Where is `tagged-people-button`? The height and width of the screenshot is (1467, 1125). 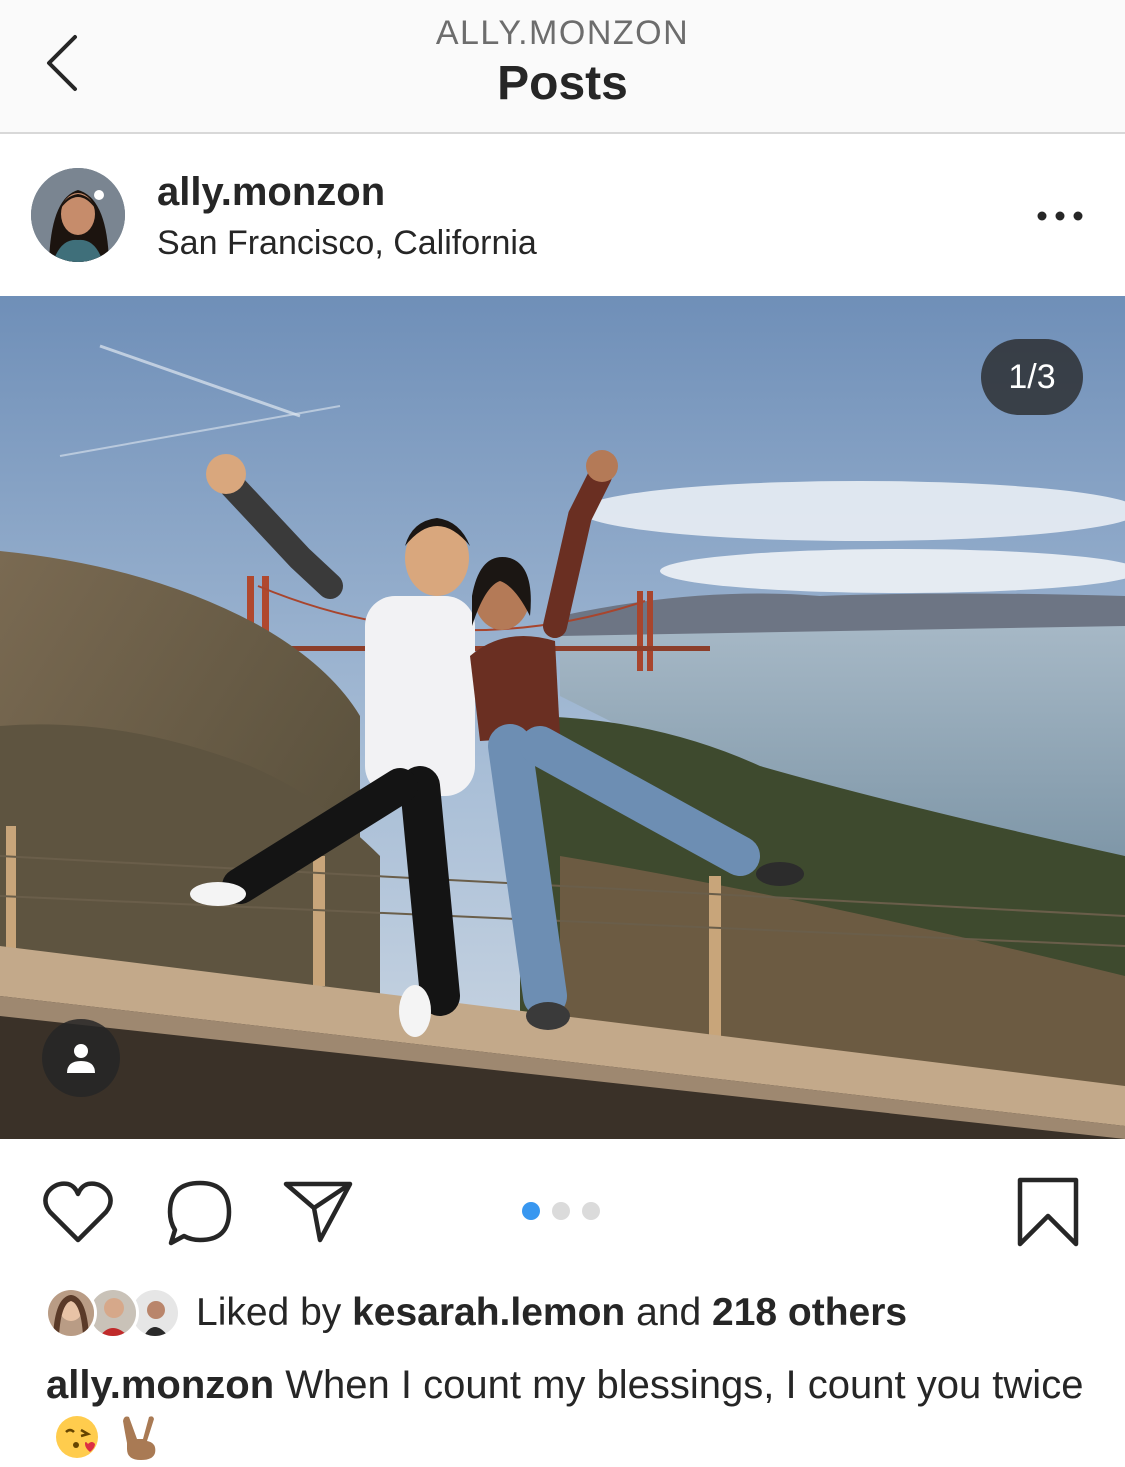 tagged-people-button is located at coordinates (81, 1058).